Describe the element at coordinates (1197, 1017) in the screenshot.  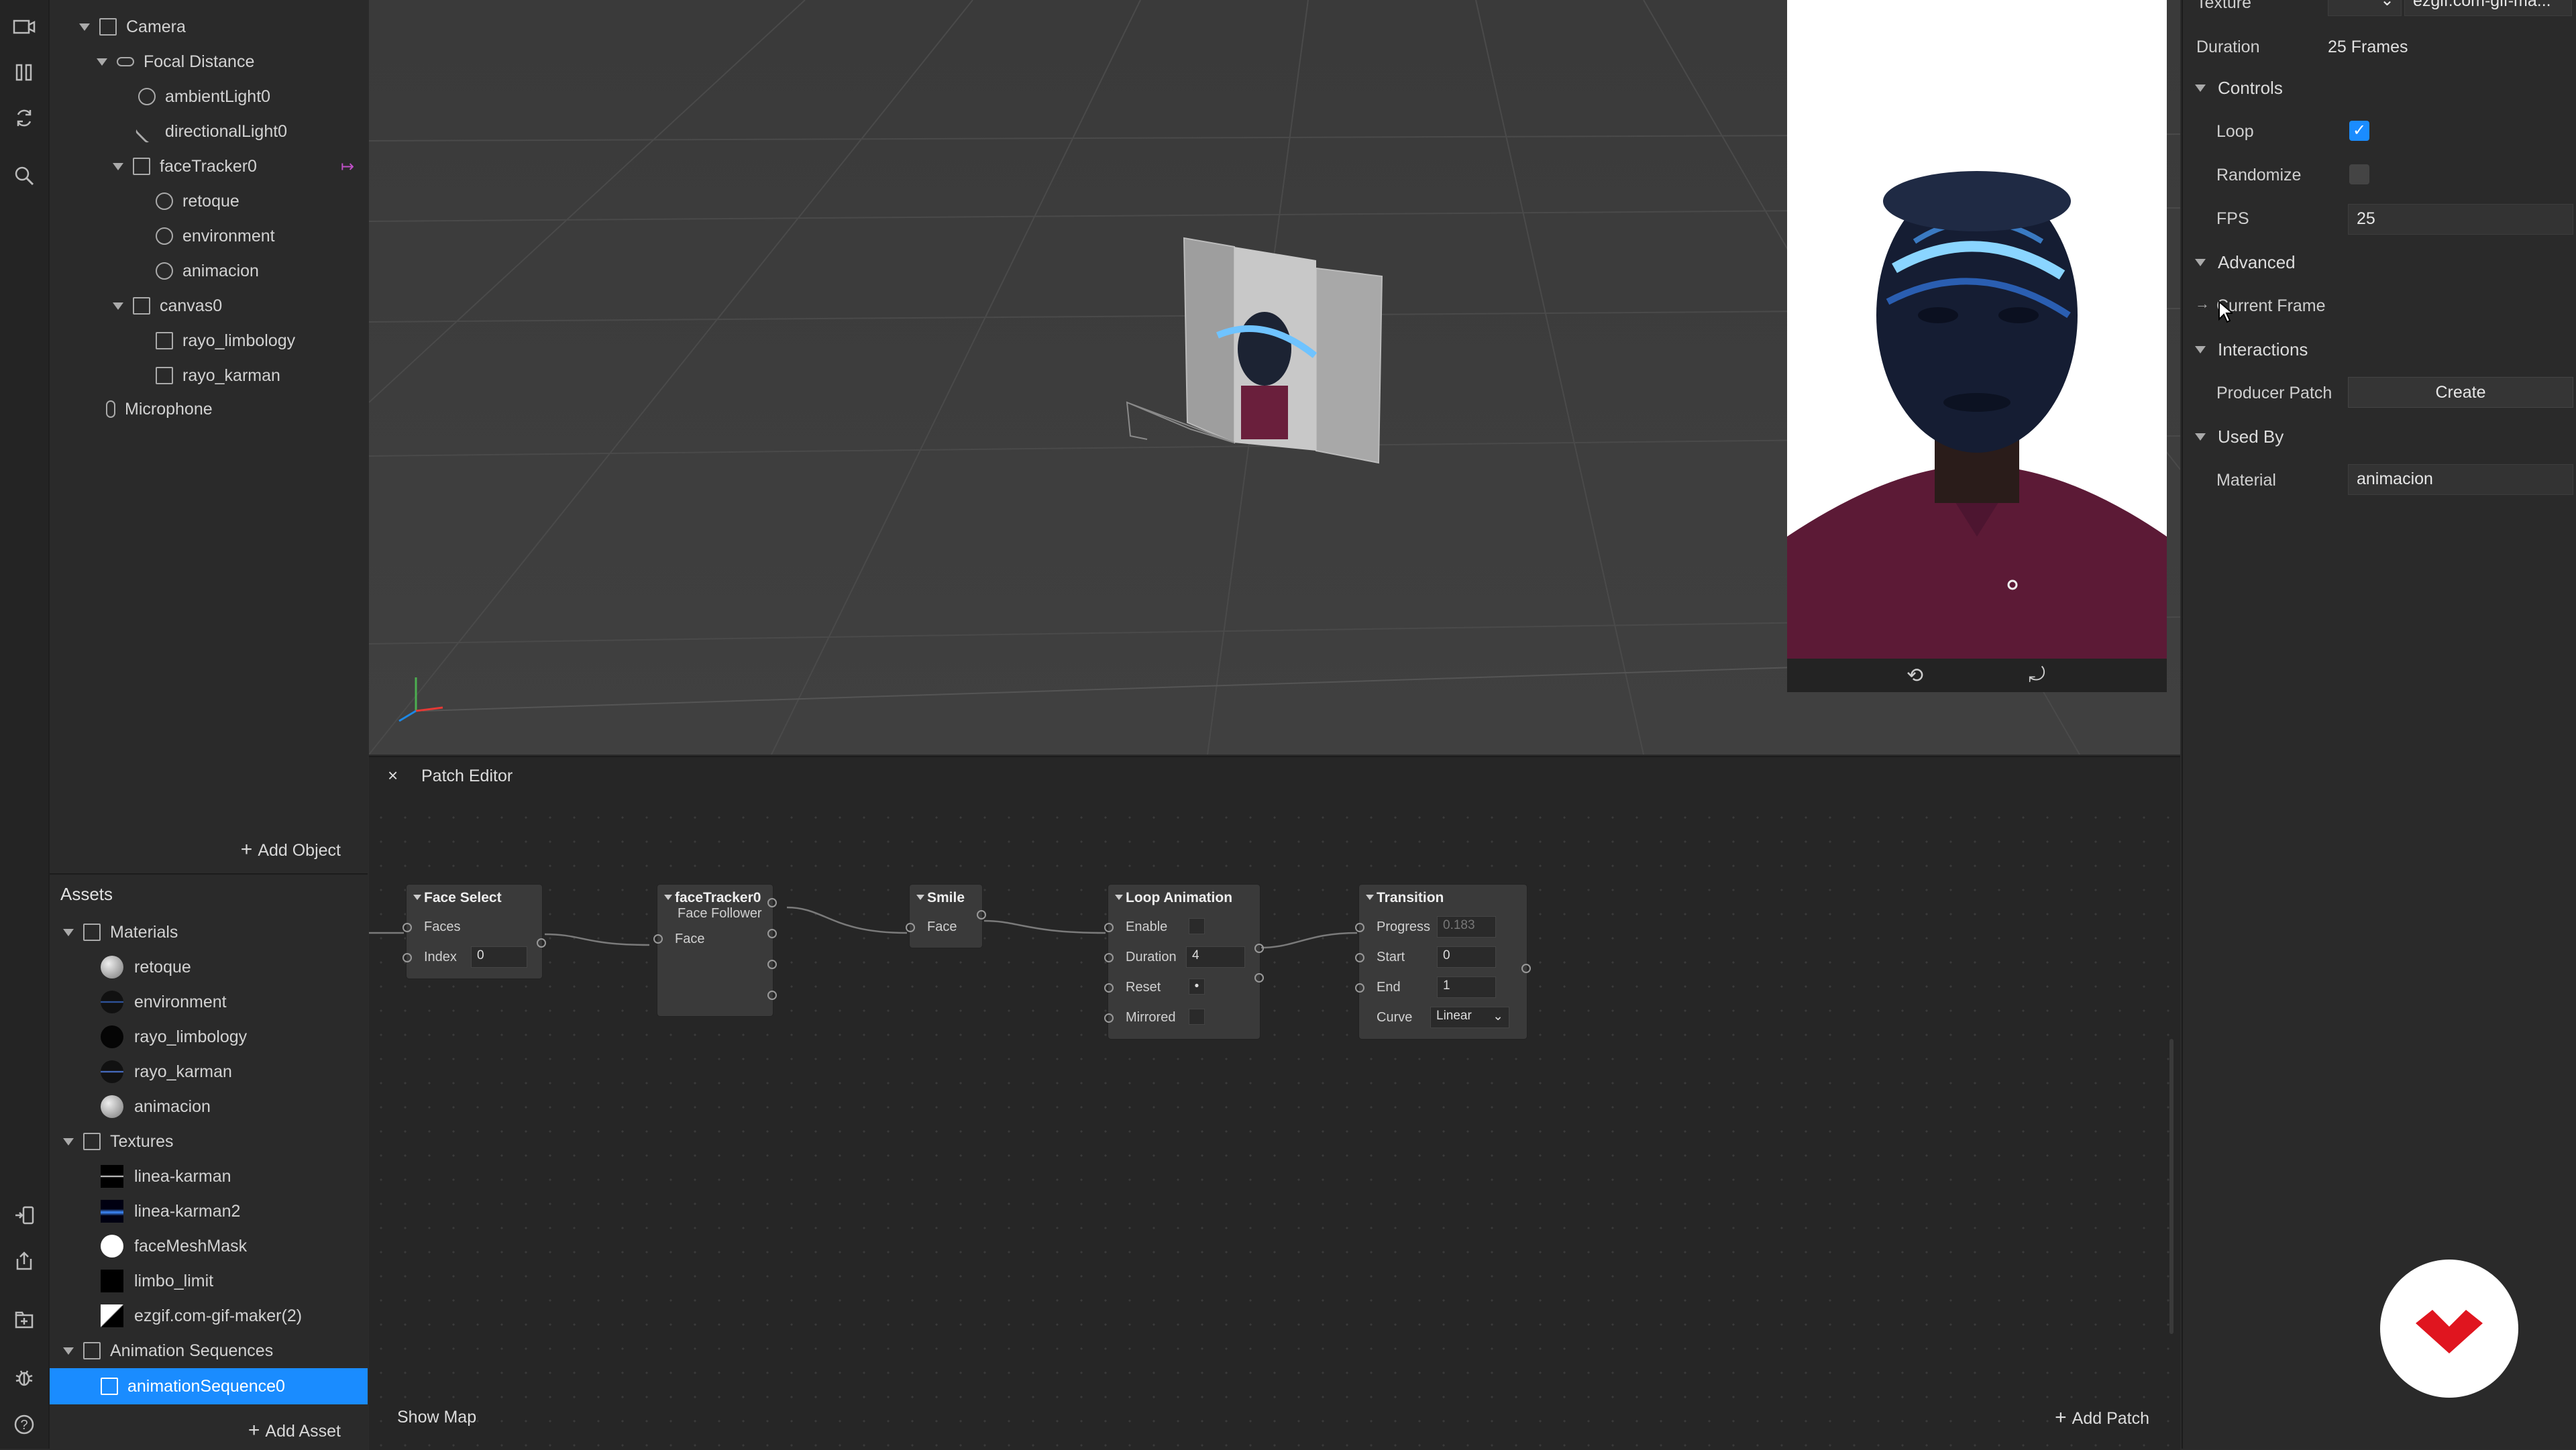
I see `mirrored-checkbox` at that location.